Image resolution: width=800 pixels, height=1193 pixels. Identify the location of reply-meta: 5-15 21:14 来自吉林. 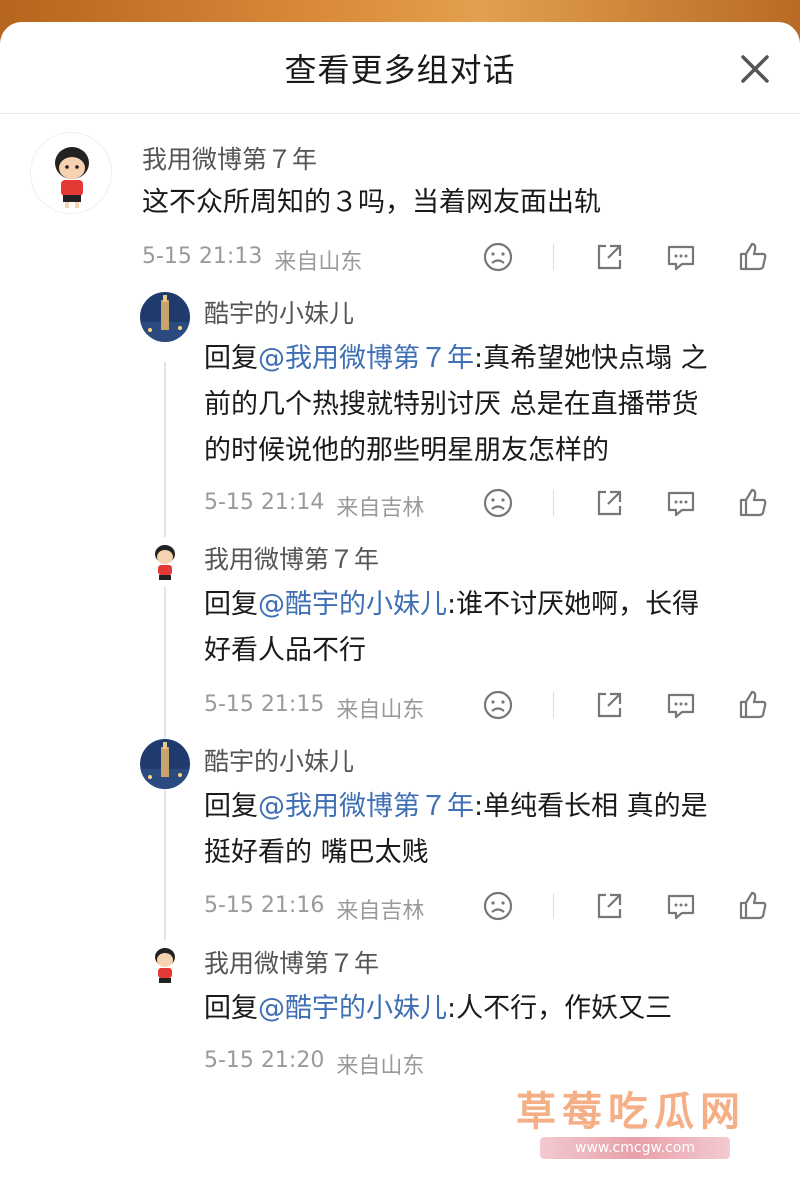
(314, 506).